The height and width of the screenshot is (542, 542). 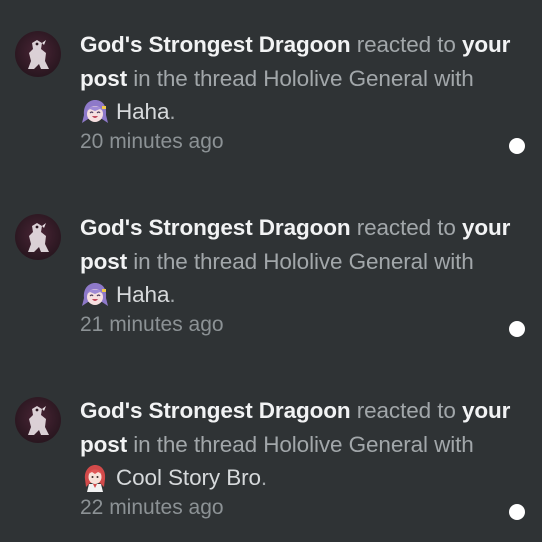 What do you see at coordinates (95, 478) in the screenshot?
I see `red-hair-anime-girl-icon` at bounding box center [95, 478].